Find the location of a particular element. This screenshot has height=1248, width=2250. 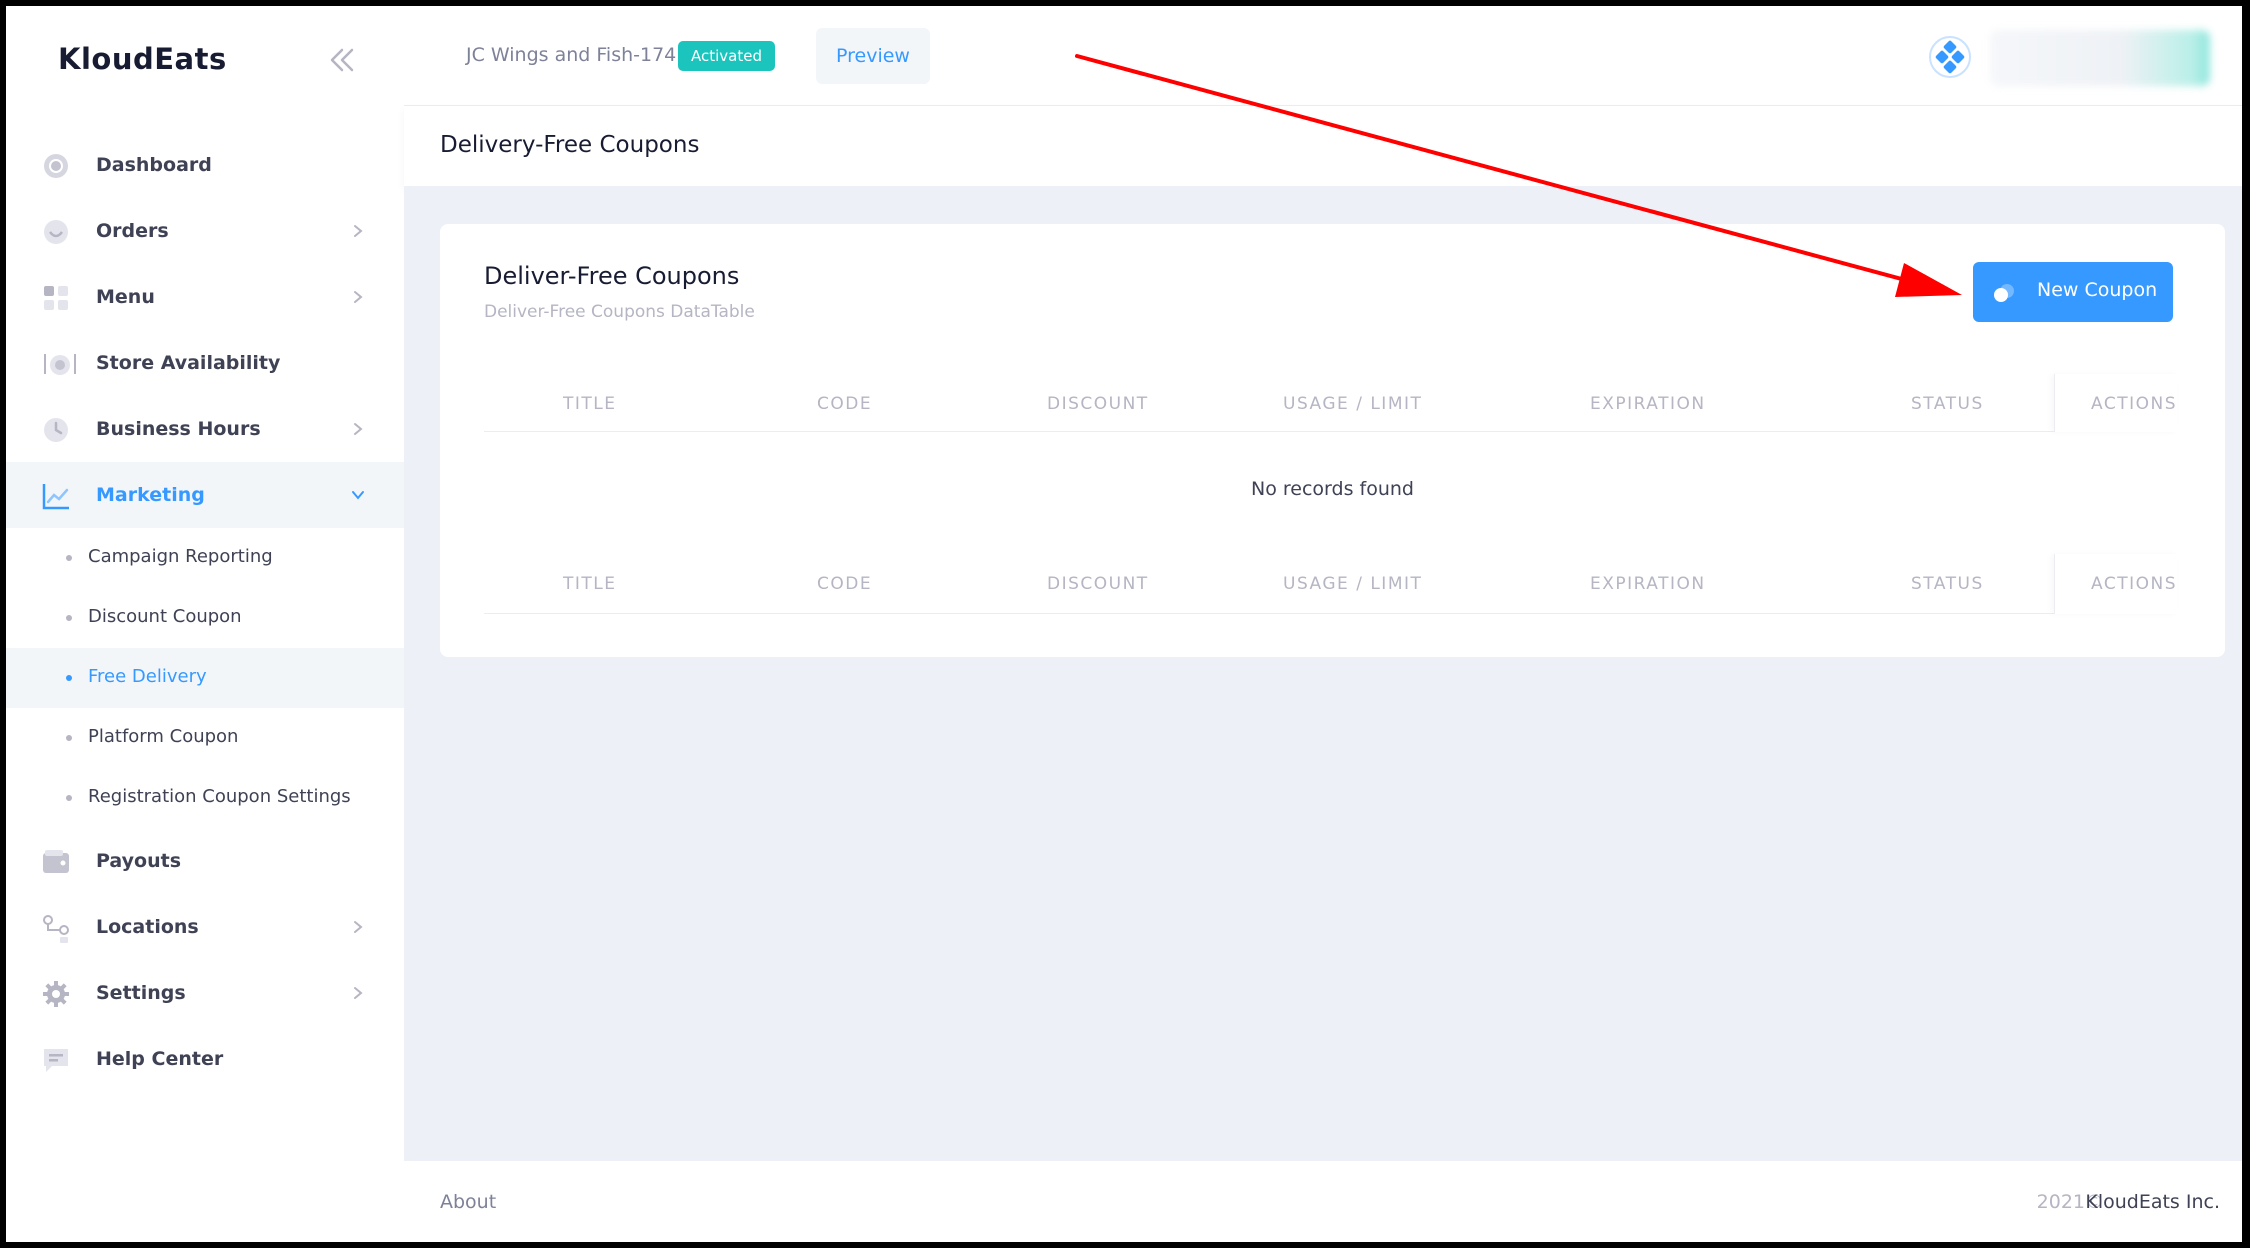

sidebar-subitem-label: Platform Coupon is located at coordinates (163, 736).